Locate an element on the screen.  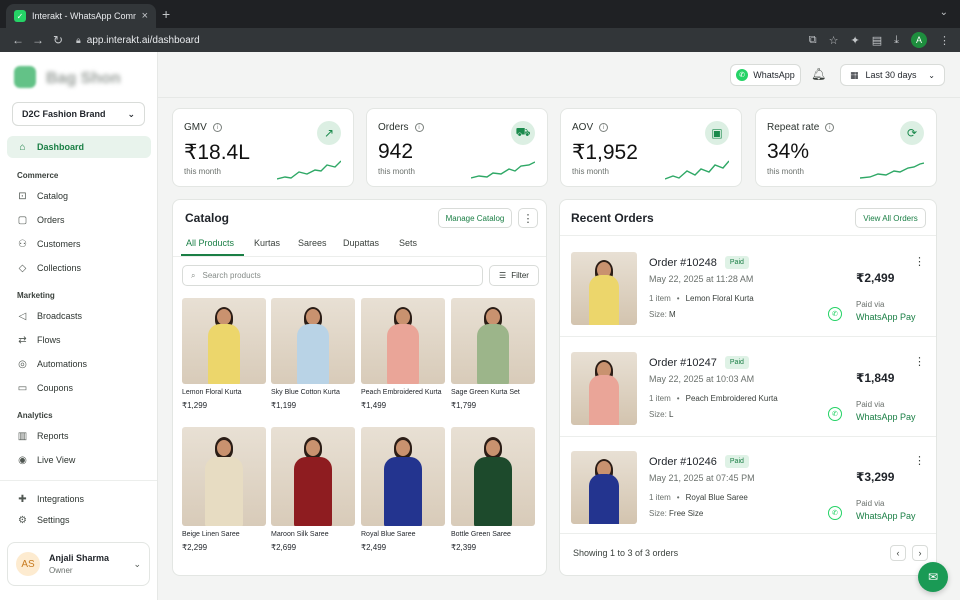
sidebar-item-flows: ⇄ Flows is located at coordinates (79, 340).